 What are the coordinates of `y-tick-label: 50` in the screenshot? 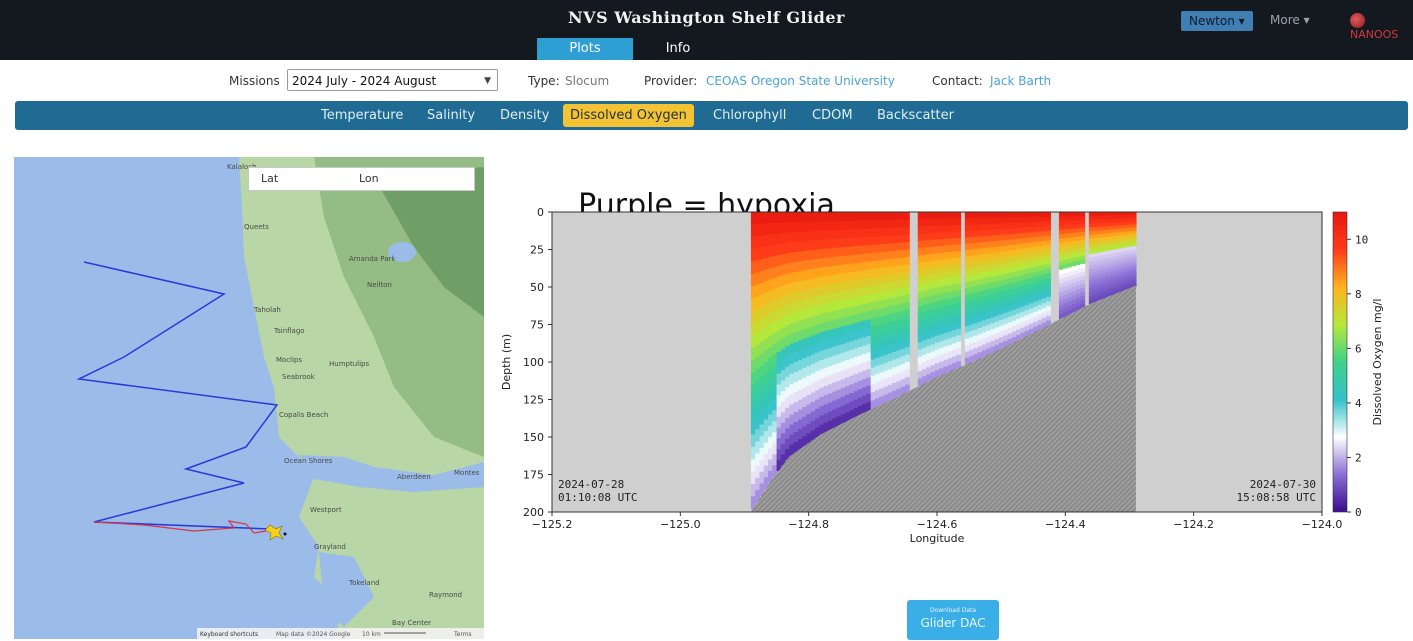 It's located at (537, 287).